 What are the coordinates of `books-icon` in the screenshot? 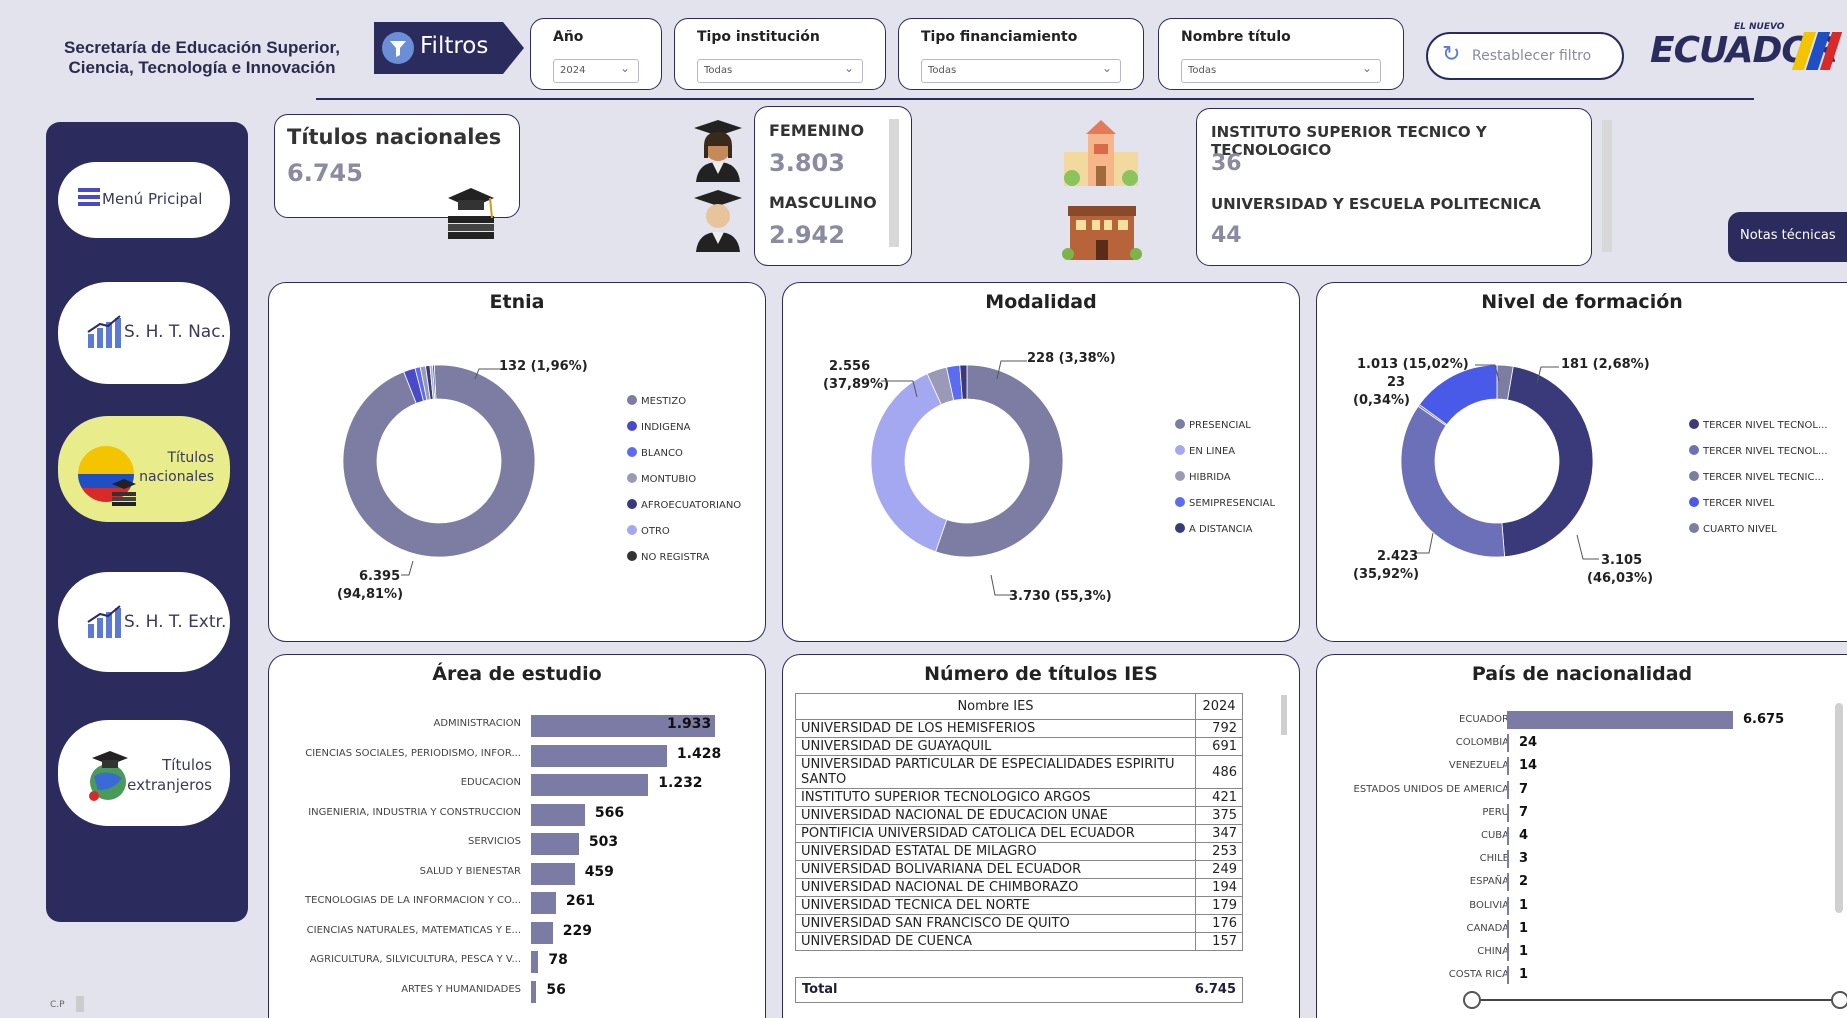 It's located at (124, 495).